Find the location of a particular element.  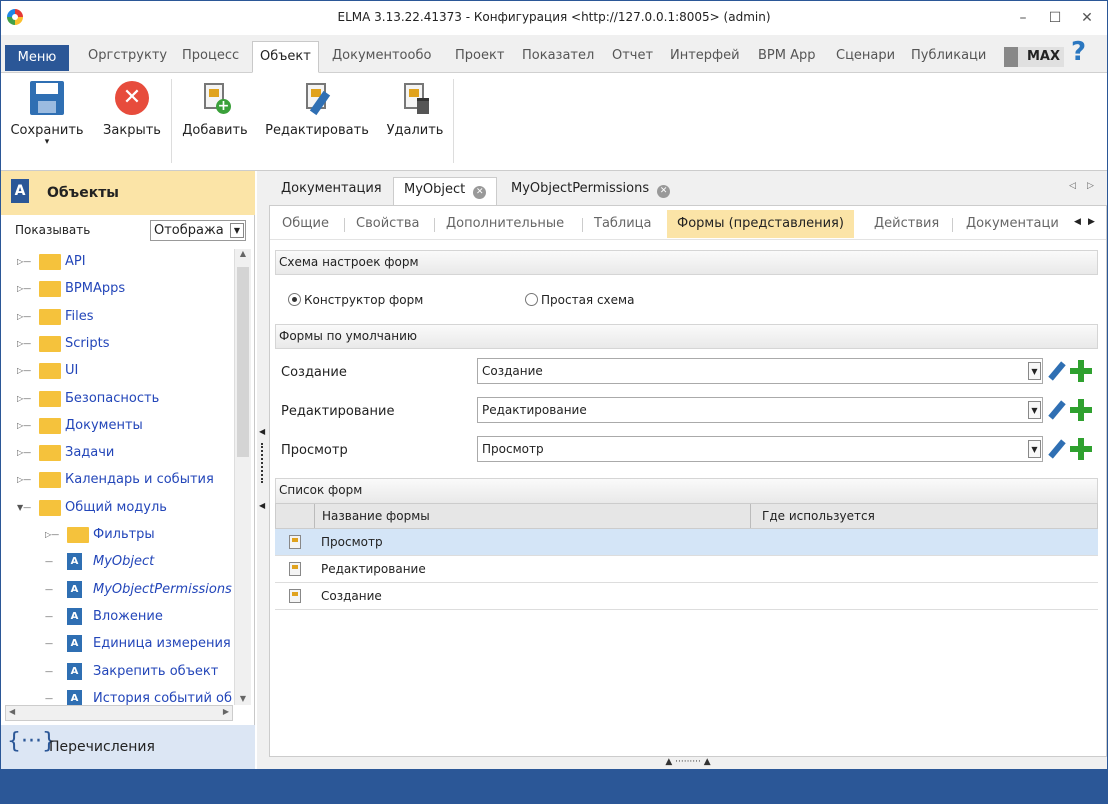

subtab-properties: Свойства is located at coordinates (388, 224).